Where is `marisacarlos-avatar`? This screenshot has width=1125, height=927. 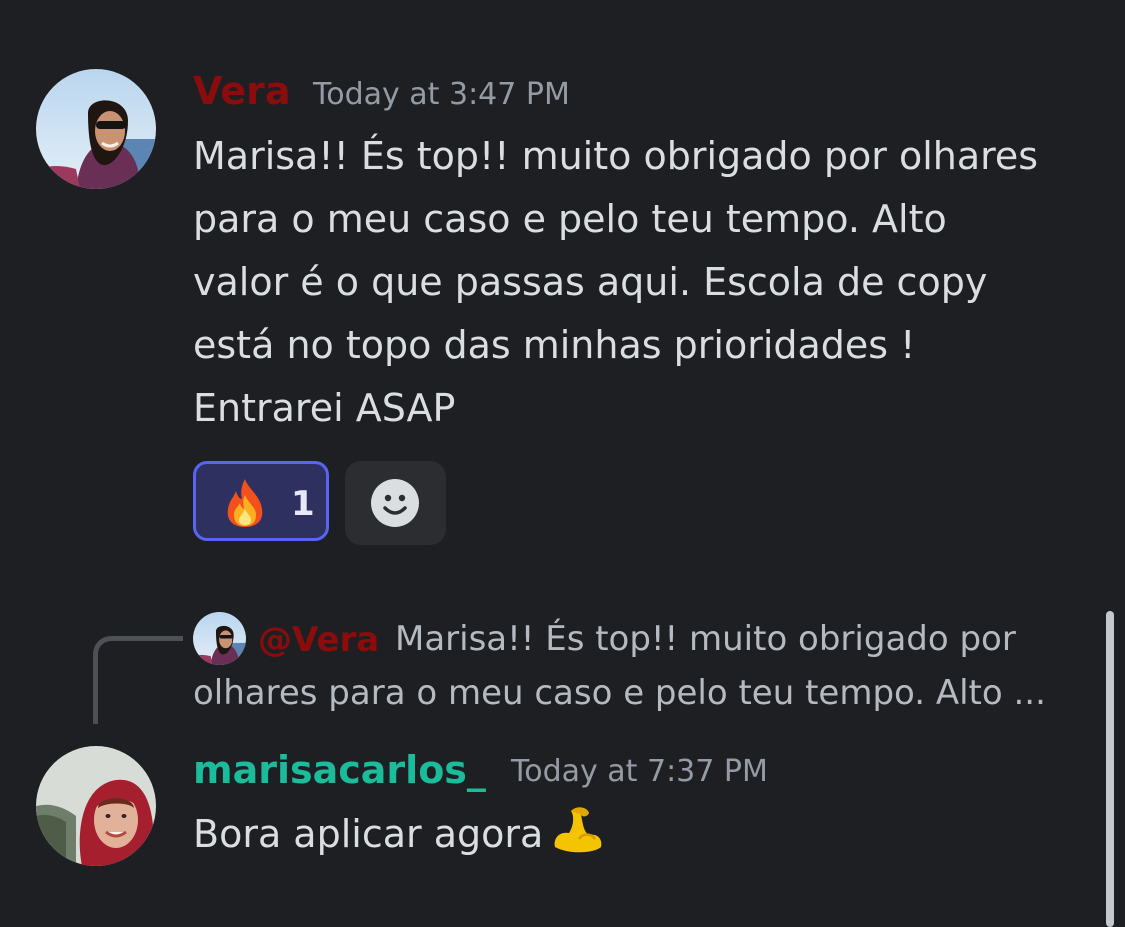 marisacarlos-avatar is located at coordinates (96, 806).